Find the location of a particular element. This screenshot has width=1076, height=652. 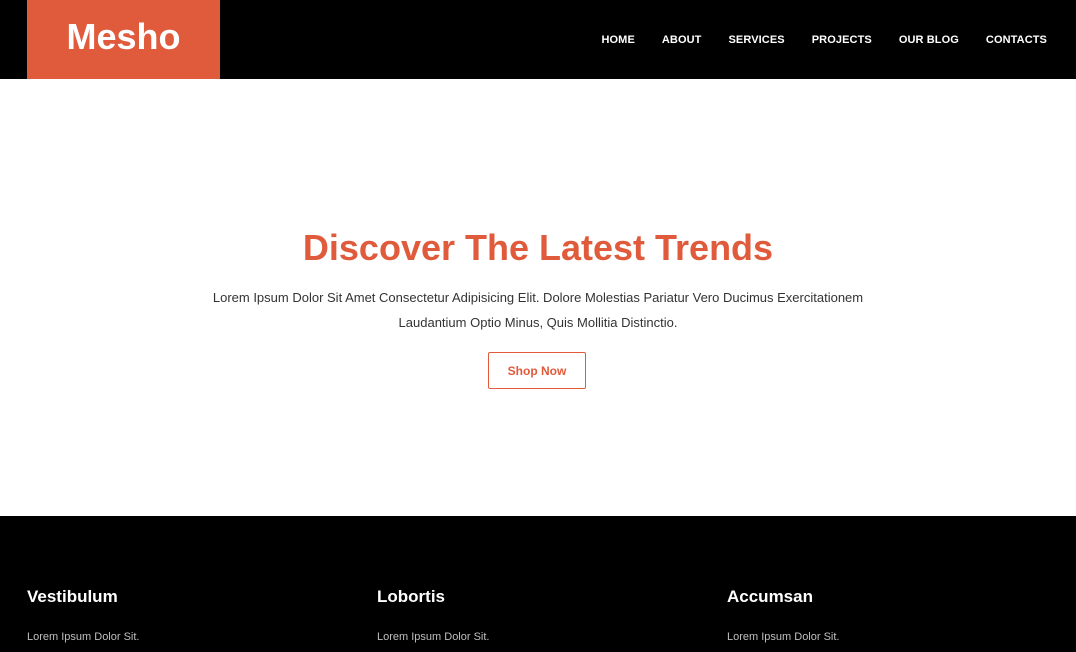

nav-item-home: HOME is located at coordinates (617, 40).